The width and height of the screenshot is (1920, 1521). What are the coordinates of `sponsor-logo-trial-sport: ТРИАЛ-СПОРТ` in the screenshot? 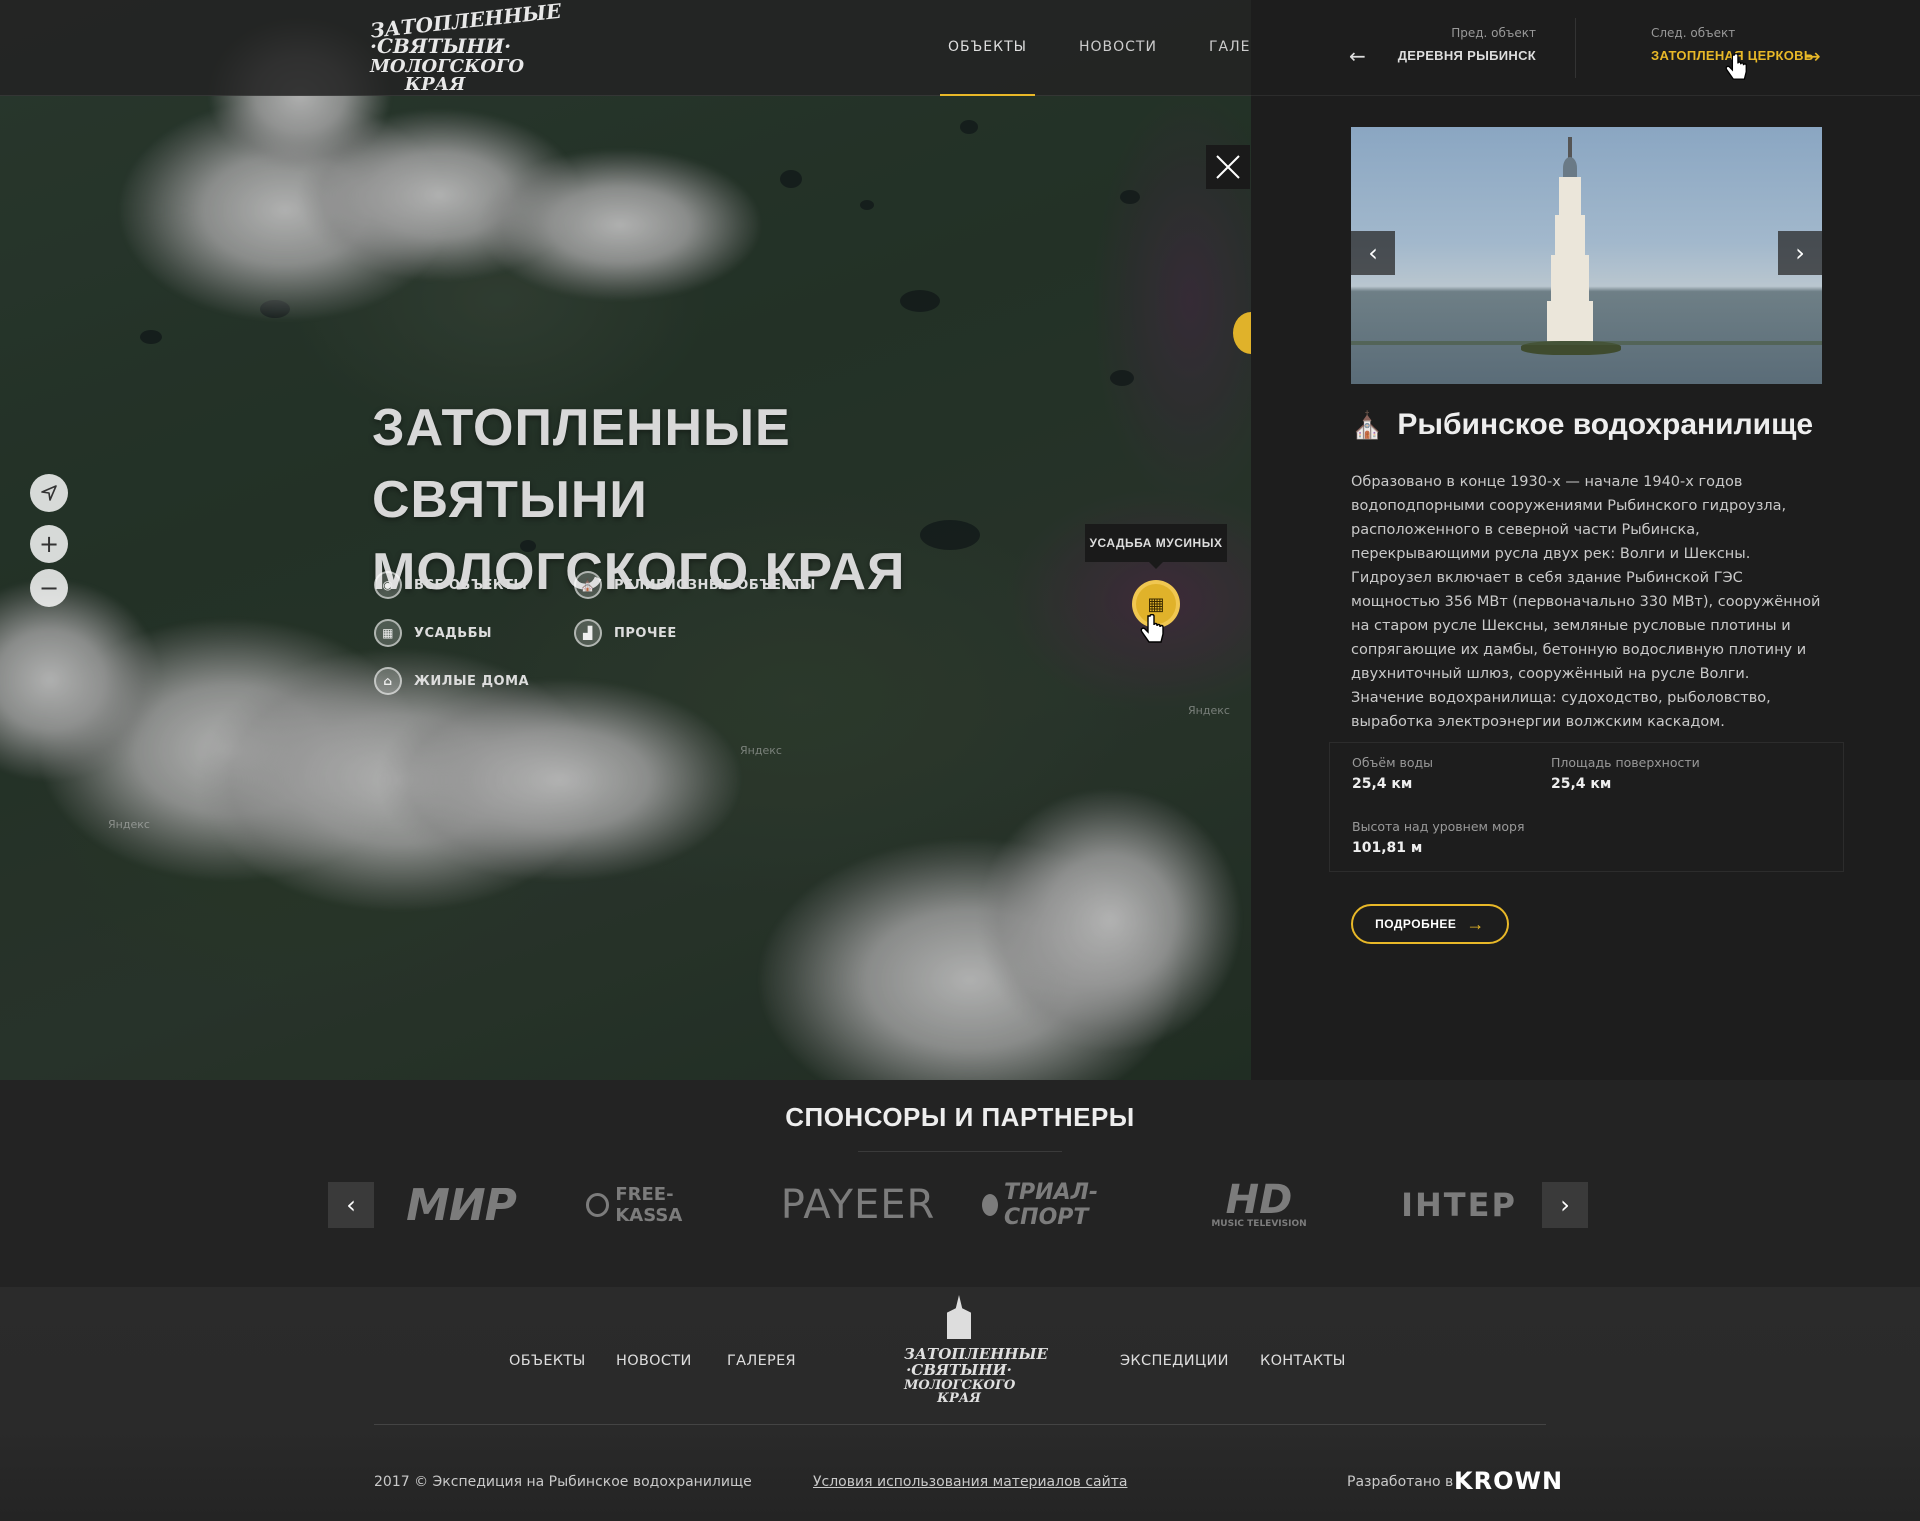 It's located at (1058, 1205).